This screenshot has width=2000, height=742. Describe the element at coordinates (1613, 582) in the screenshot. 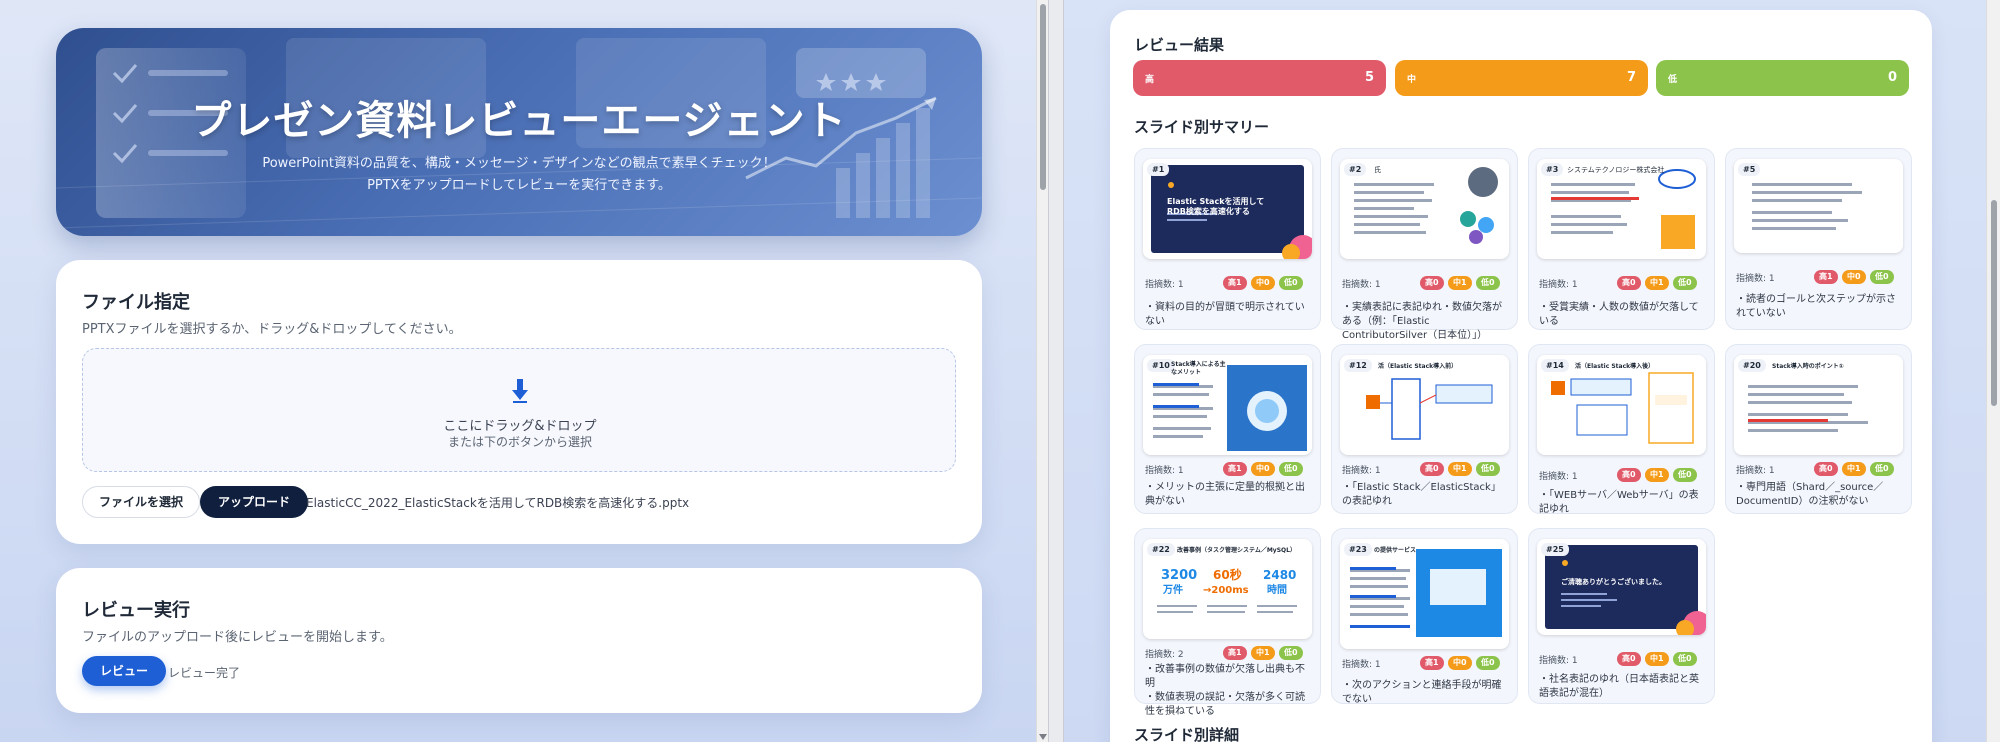

I see `slide-thumb-title: ご清聴ありがとうございました。` at that location.